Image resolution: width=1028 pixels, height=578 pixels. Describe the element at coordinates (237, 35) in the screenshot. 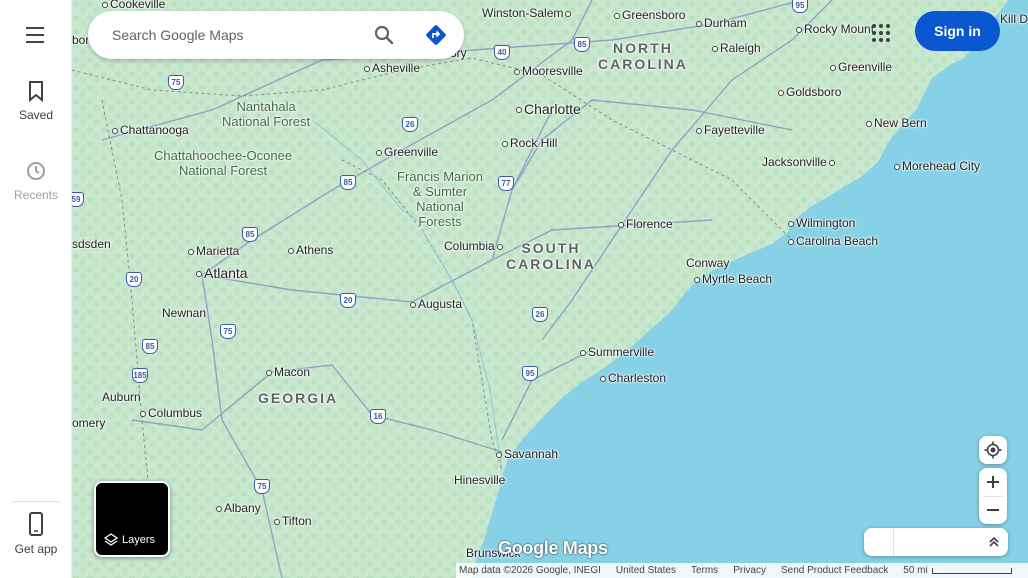

I see `search-input` at that location.